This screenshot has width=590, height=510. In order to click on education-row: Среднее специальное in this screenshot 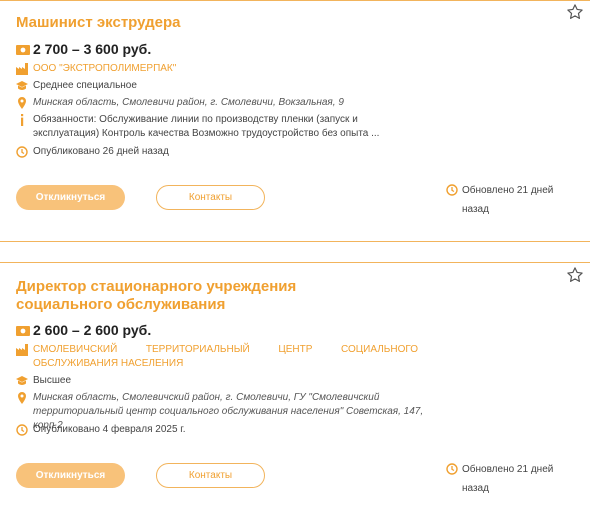, I will do `click(76, 86)`.